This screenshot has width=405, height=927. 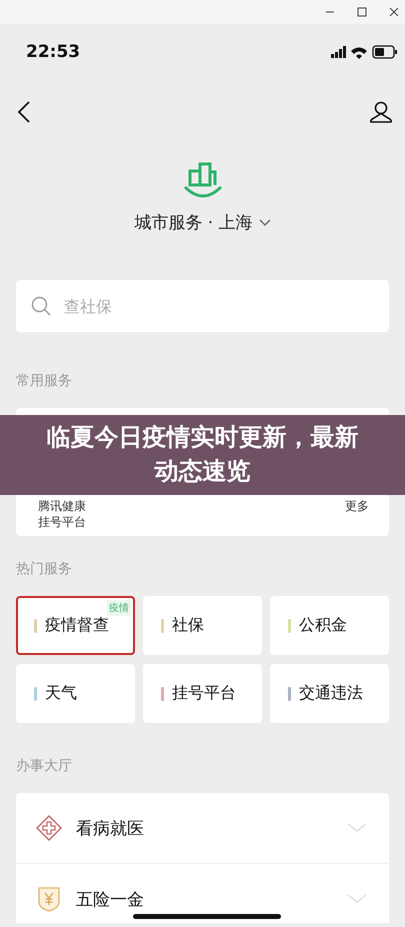 I want to click on section-heading: 热门服务, so click(x=44, y=569).